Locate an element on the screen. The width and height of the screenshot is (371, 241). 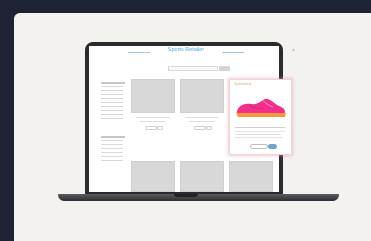
popup-secondary-button is located at coordinates (259, 146).